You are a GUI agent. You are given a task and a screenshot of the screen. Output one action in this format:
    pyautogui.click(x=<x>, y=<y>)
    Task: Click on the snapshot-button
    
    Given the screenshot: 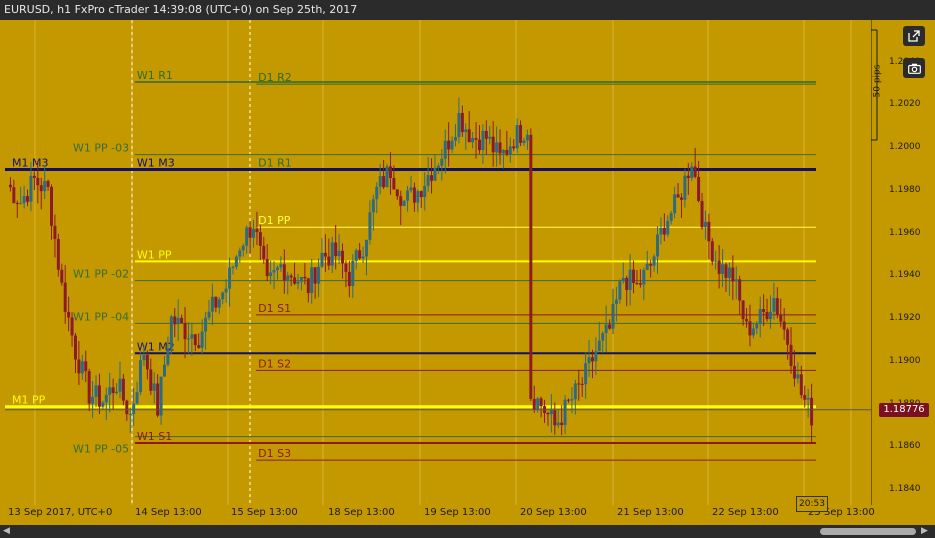 What is the action you would take?
    pyautogui.click(x=914, y=68)
    